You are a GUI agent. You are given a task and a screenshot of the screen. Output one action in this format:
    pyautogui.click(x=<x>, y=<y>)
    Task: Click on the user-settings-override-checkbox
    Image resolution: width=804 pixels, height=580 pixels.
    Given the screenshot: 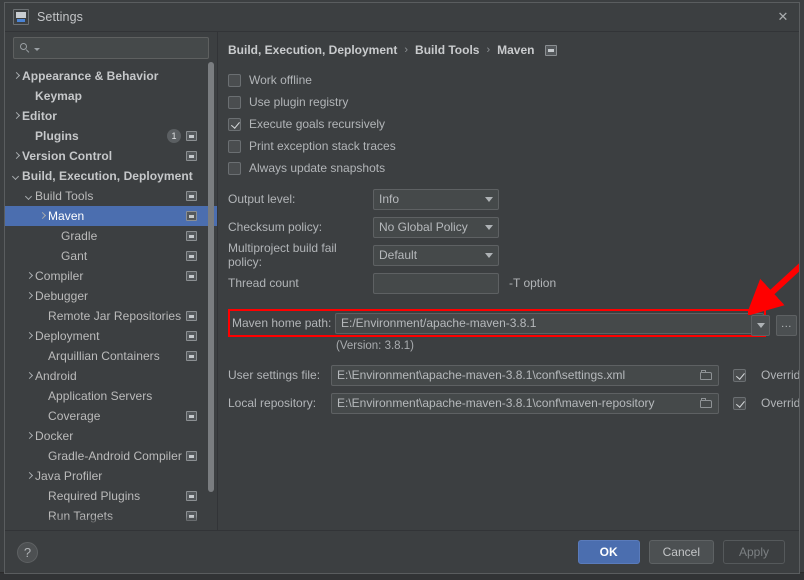 What is the action you would take?
    pyautogui.click(x=739, y=375)
    